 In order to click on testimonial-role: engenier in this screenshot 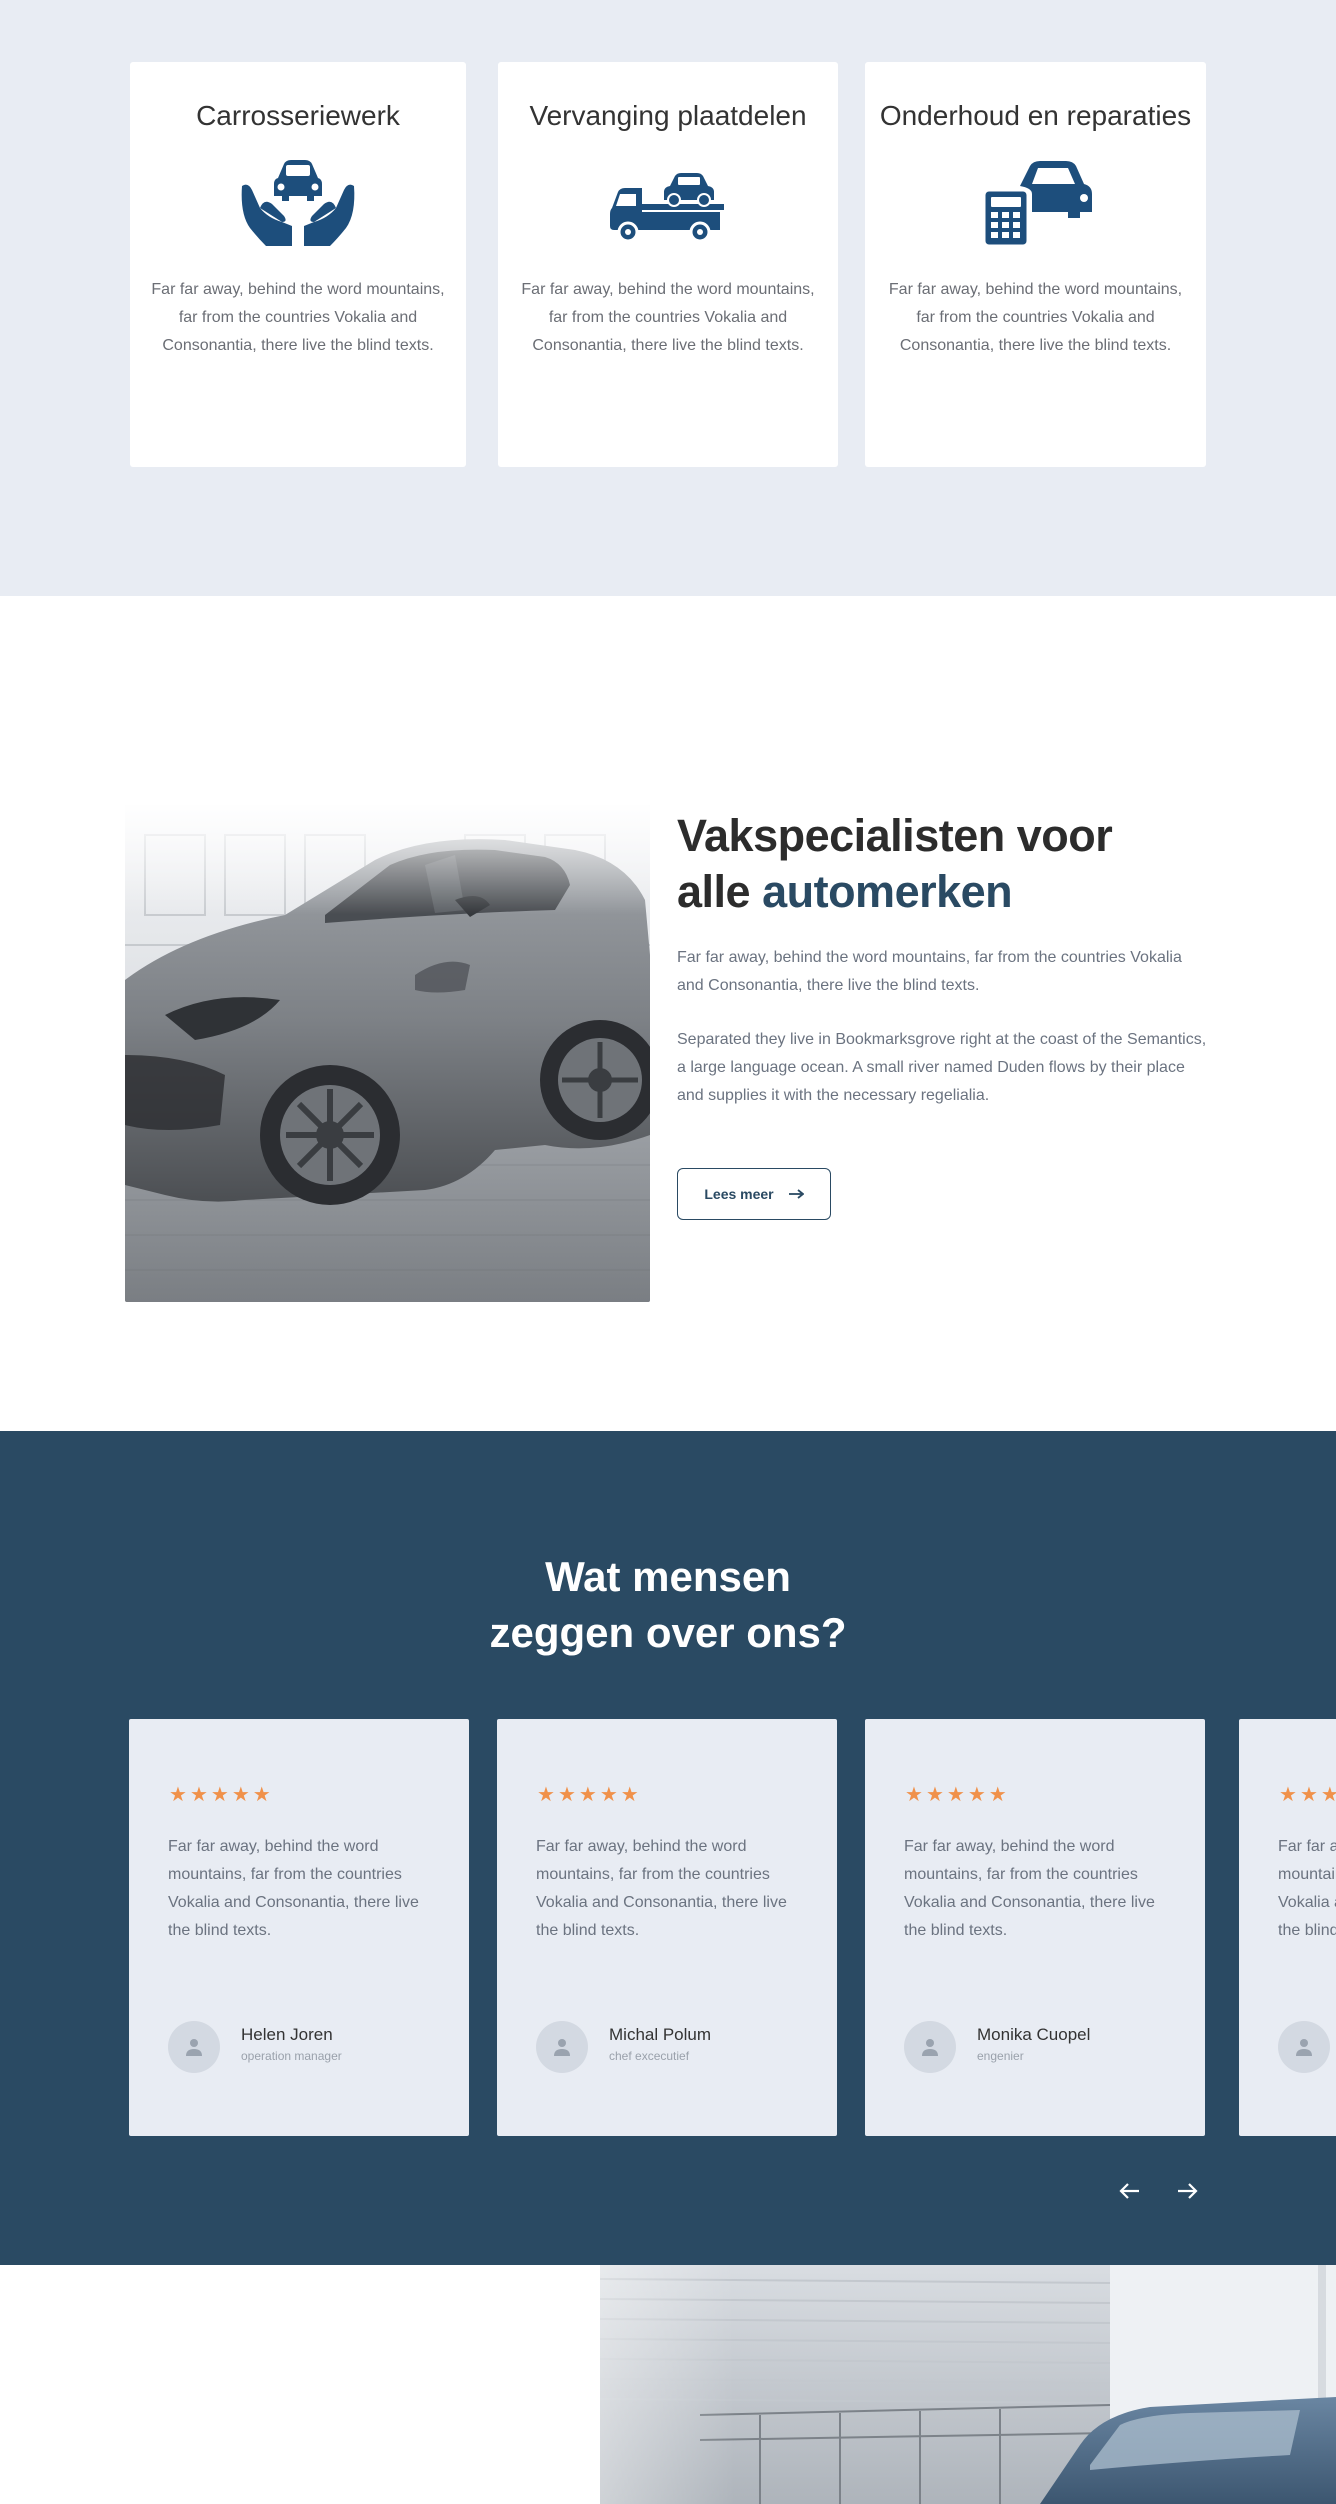, I will do `click(1000, 2056)`.